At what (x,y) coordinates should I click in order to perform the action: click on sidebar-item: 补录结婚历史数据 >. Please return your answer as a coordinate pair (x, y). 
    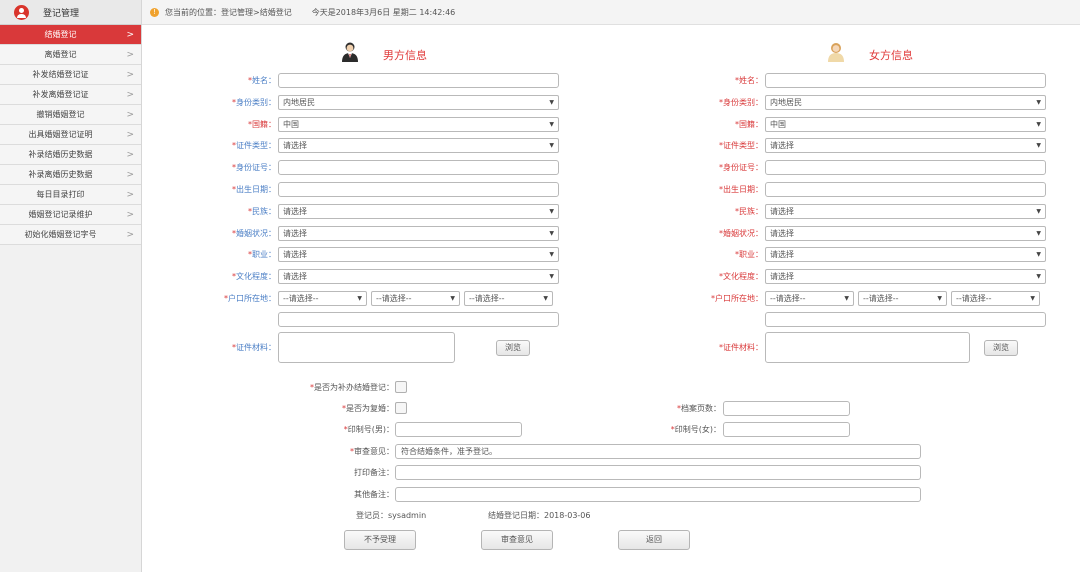
    Looking at the image, I should click on (70, 155).